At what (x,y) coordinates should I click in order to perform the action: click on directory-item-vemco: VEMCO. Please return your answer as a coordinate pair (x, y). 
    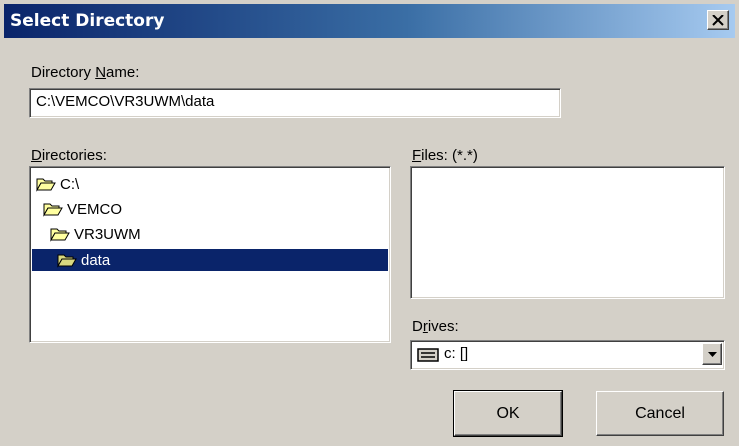
    Looking at the image, I should click on (84, 209).